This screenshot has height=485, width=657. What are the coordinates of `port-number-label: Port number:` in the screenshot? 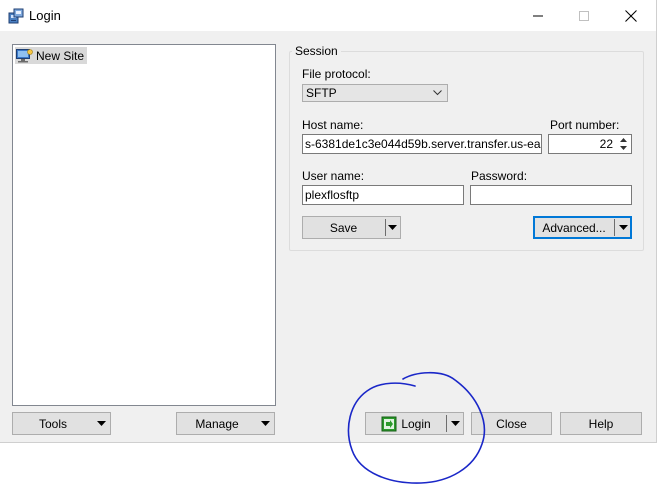 It's located at (585, 125).